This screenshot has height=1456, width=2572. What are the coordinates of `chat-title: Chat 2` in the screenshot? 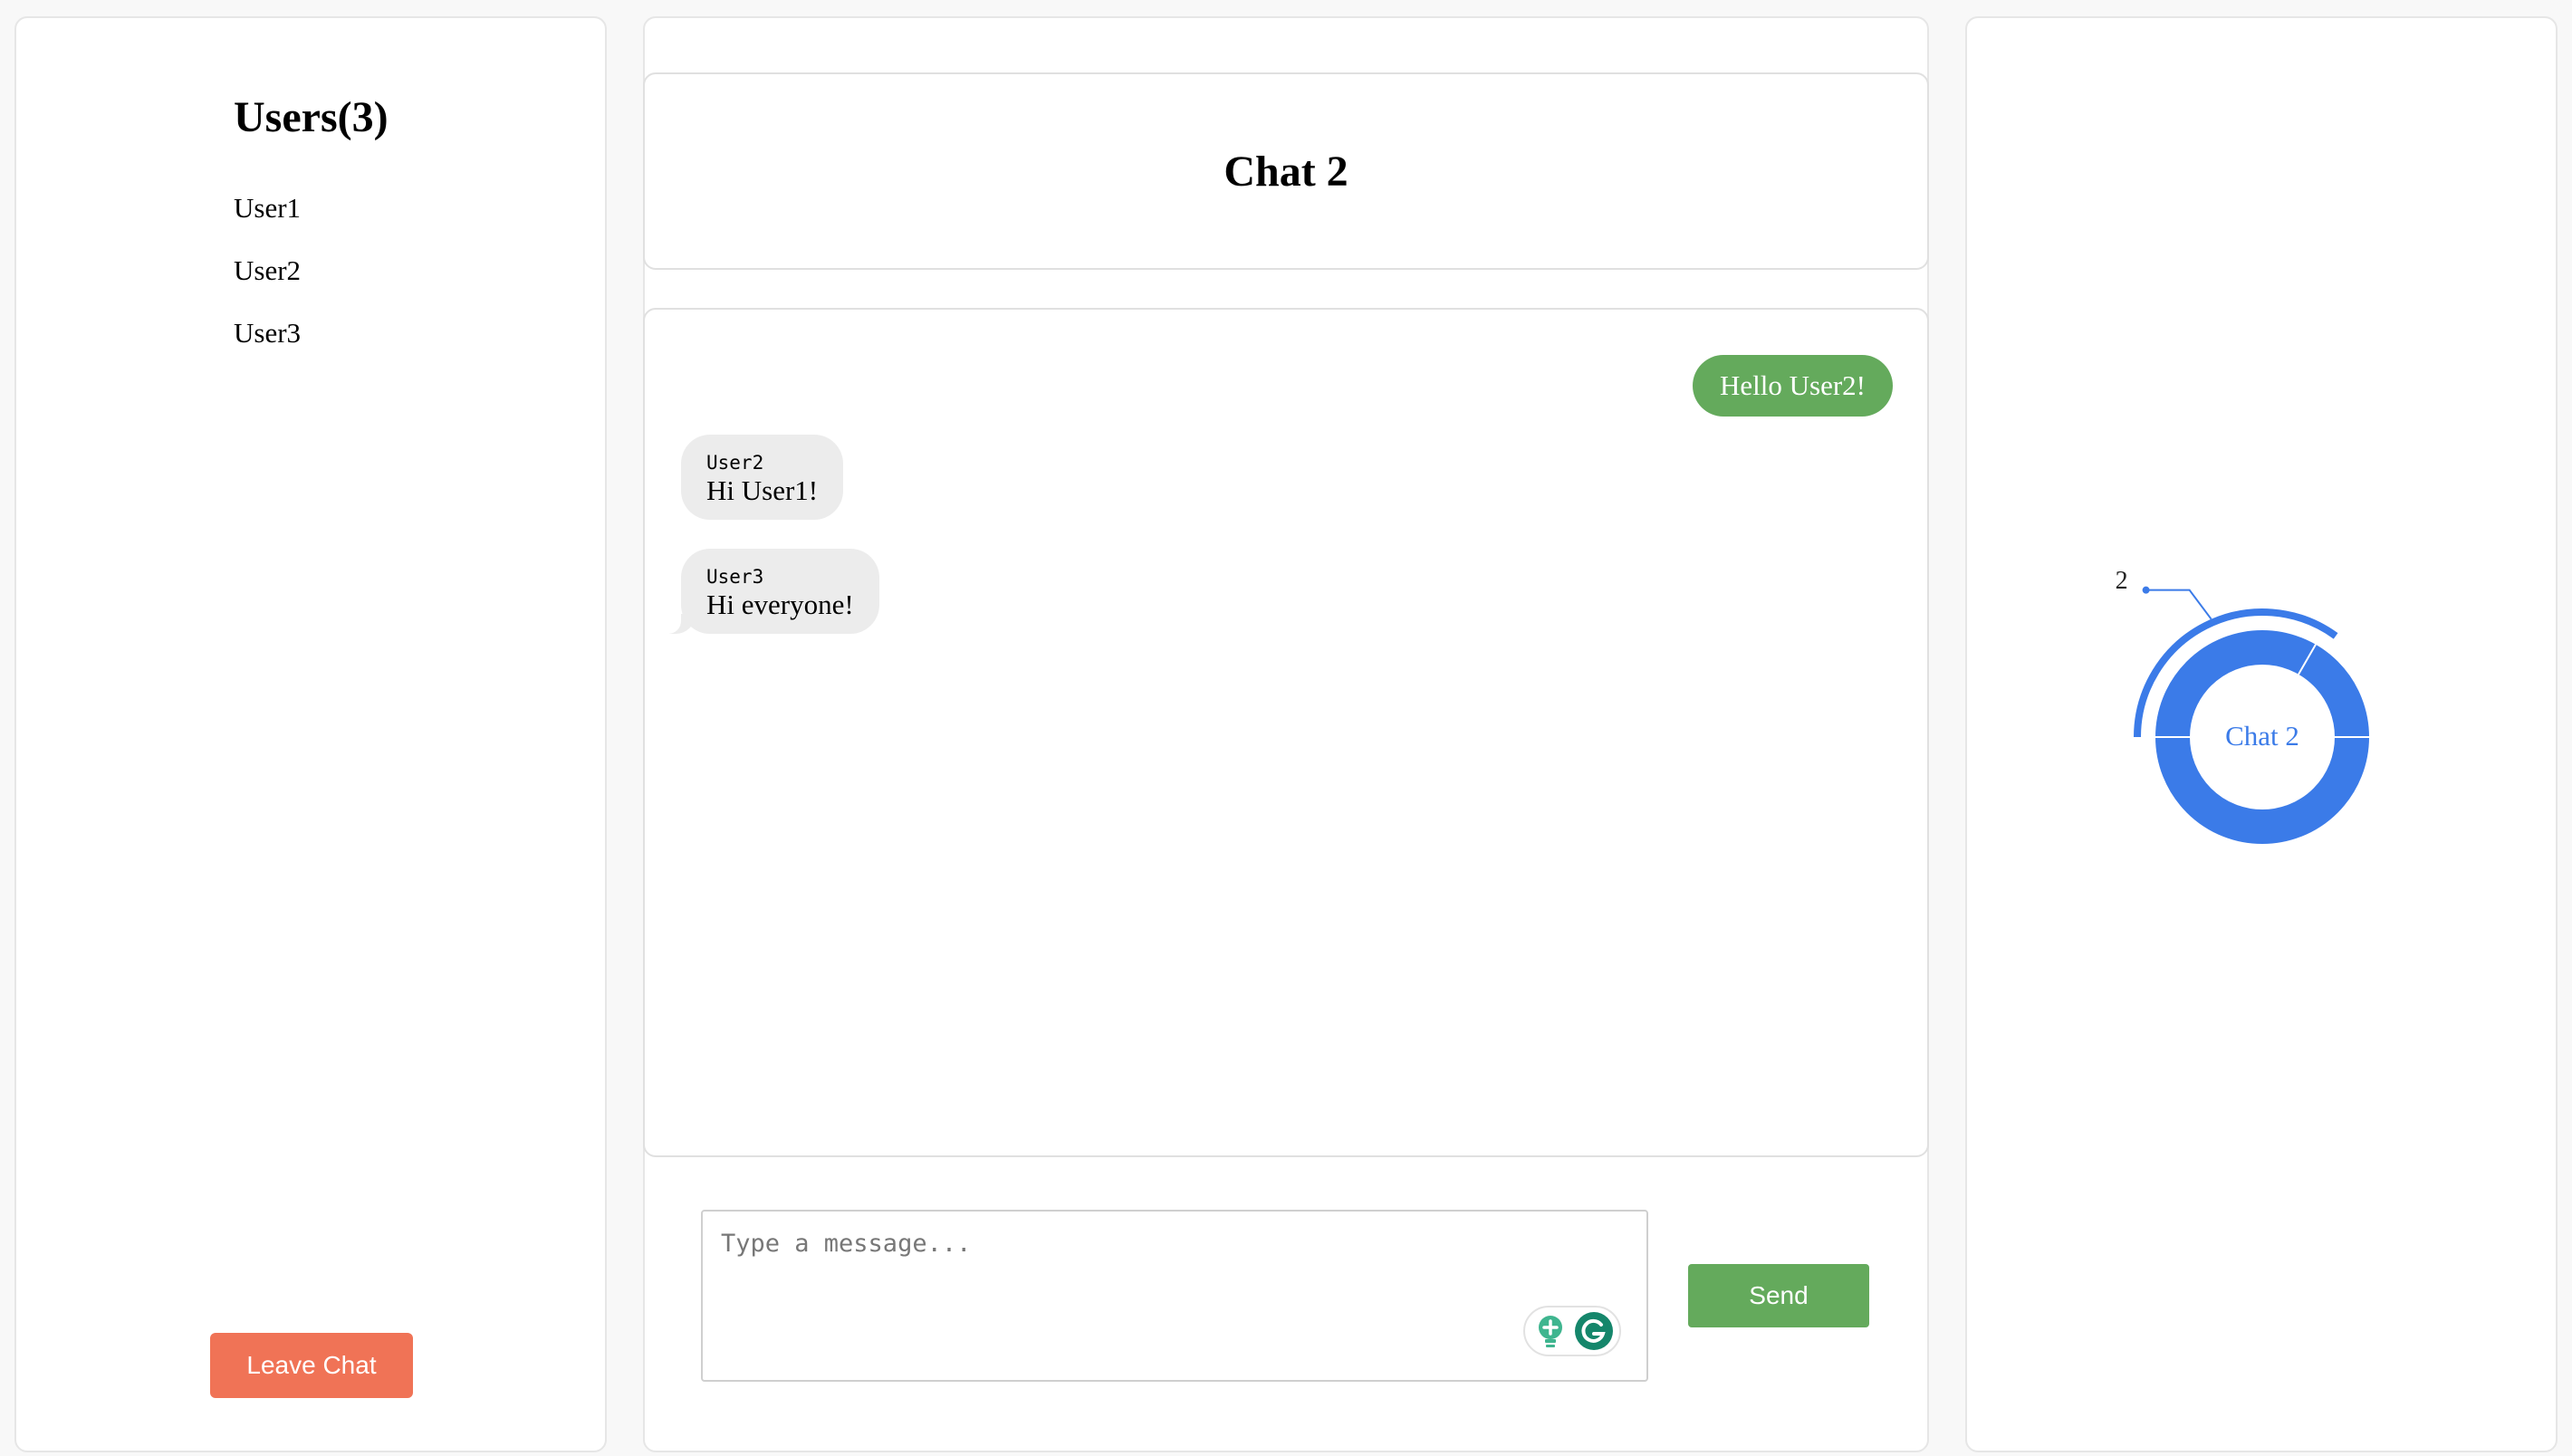 It's located at (1286, 171).